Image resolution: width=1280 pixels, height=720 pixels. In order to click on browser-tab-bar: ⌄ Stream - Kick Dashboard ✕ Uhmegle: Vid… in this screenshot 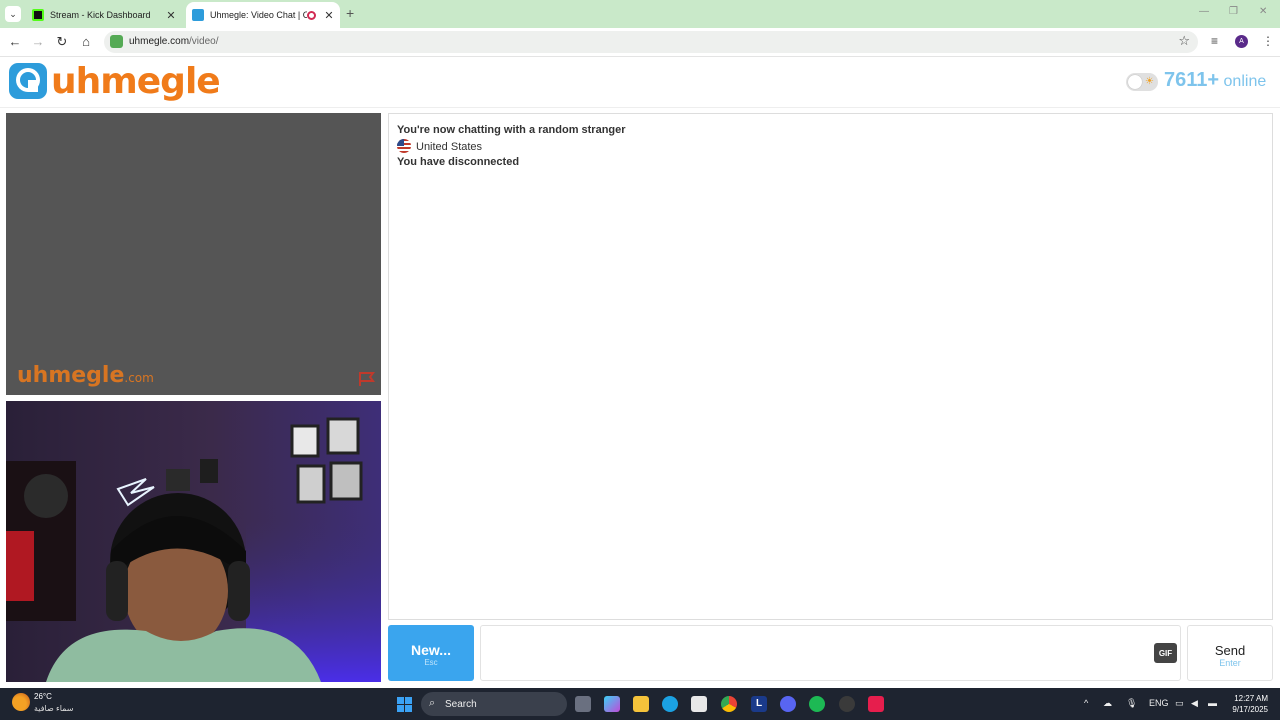, I will do `click(640, 14)`.